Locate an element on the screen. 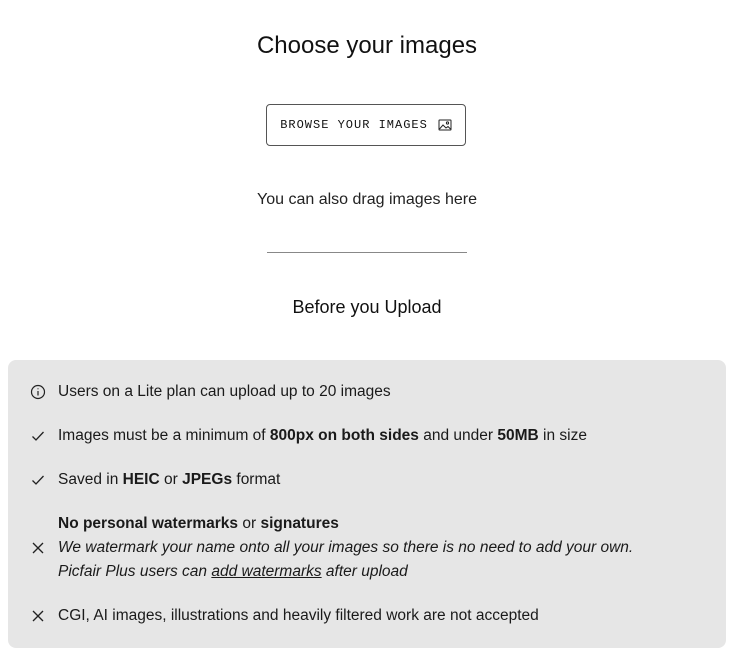 This screenshot has height=657, width=734. browse-images-button: BROWSE YOUR IMAGES is located at coordinates (366, 125).